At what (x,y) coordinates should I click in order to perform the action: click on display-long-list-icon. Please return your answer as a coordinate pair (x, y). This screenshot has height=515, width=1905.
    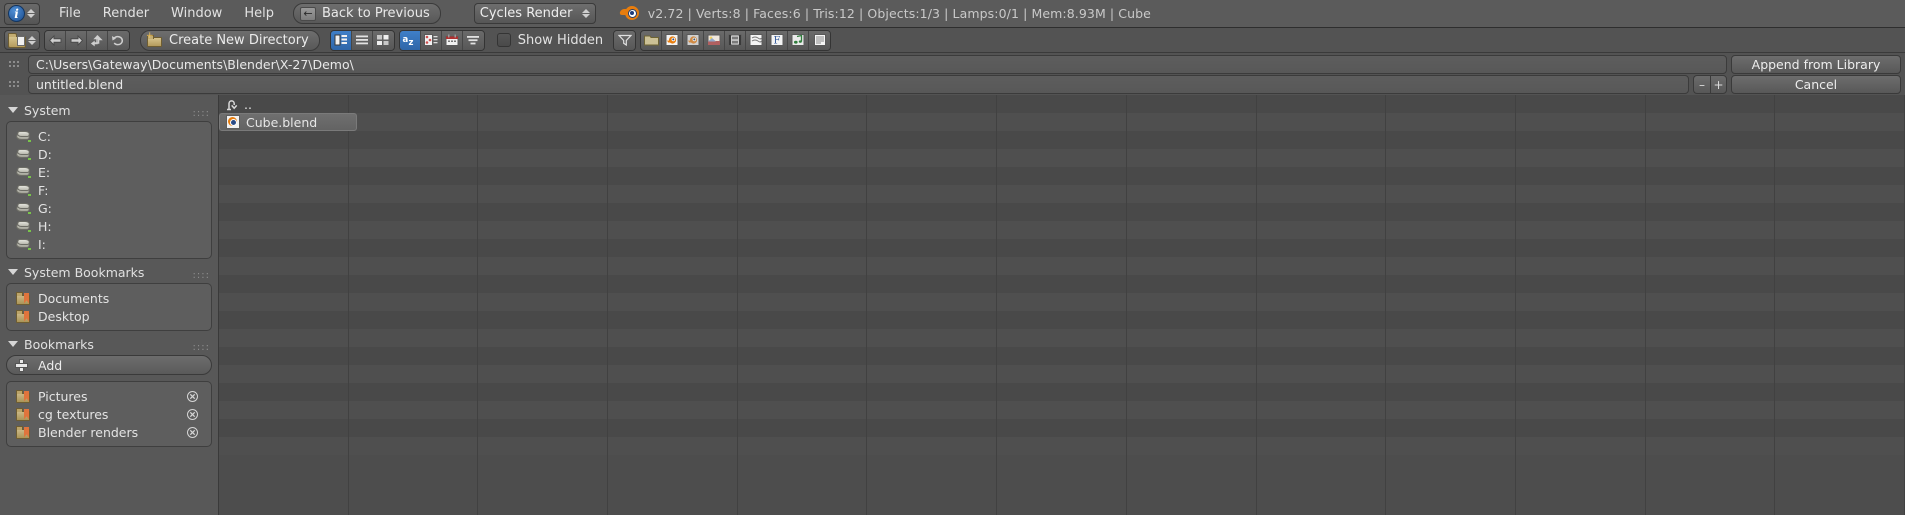
    Looking at the image, I should click on (362, 40).